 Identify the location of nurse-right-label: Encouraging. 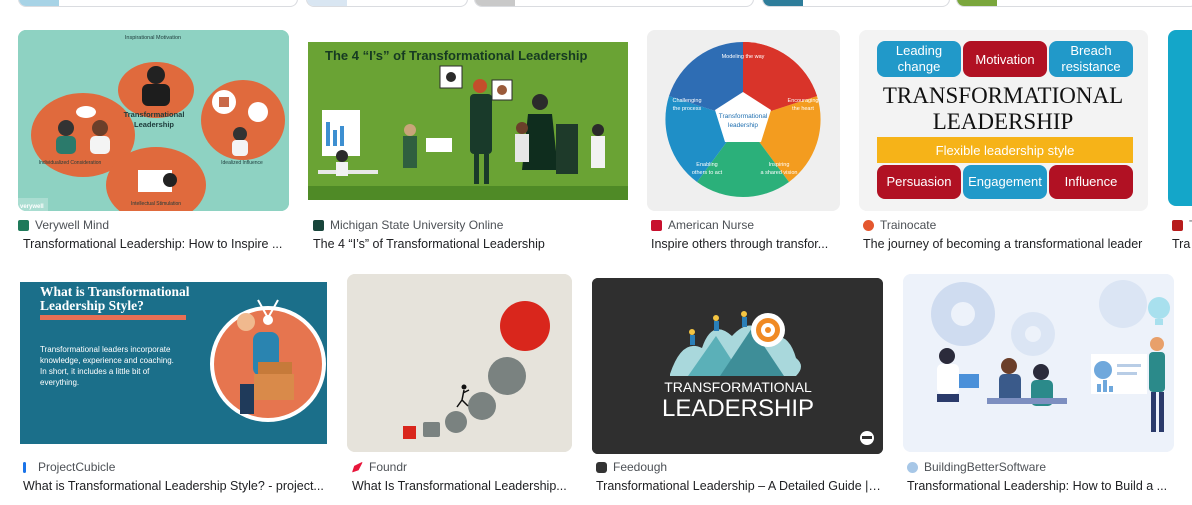
(803, 101).